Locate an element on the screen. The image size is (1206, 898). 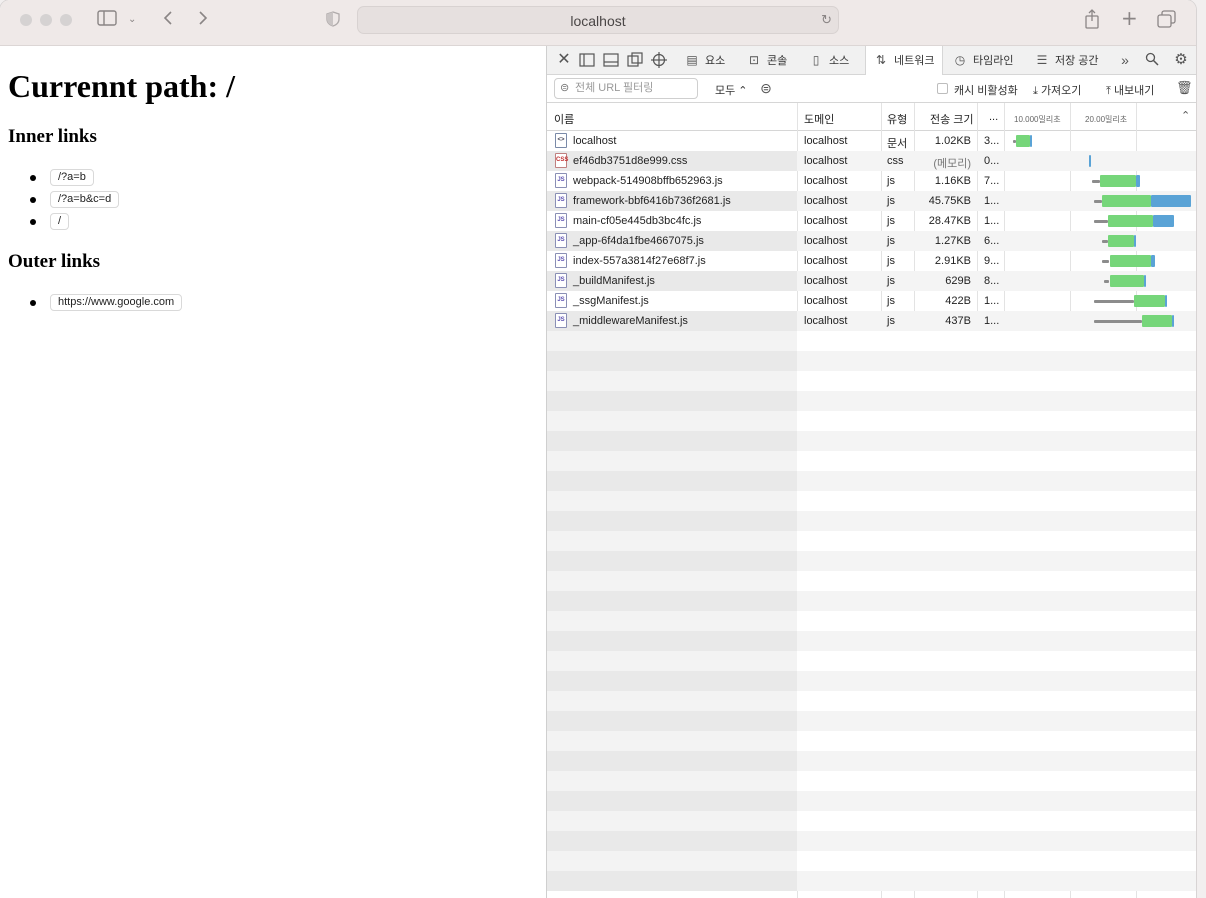
zoom-window-button is located at coordinates (66, 20).